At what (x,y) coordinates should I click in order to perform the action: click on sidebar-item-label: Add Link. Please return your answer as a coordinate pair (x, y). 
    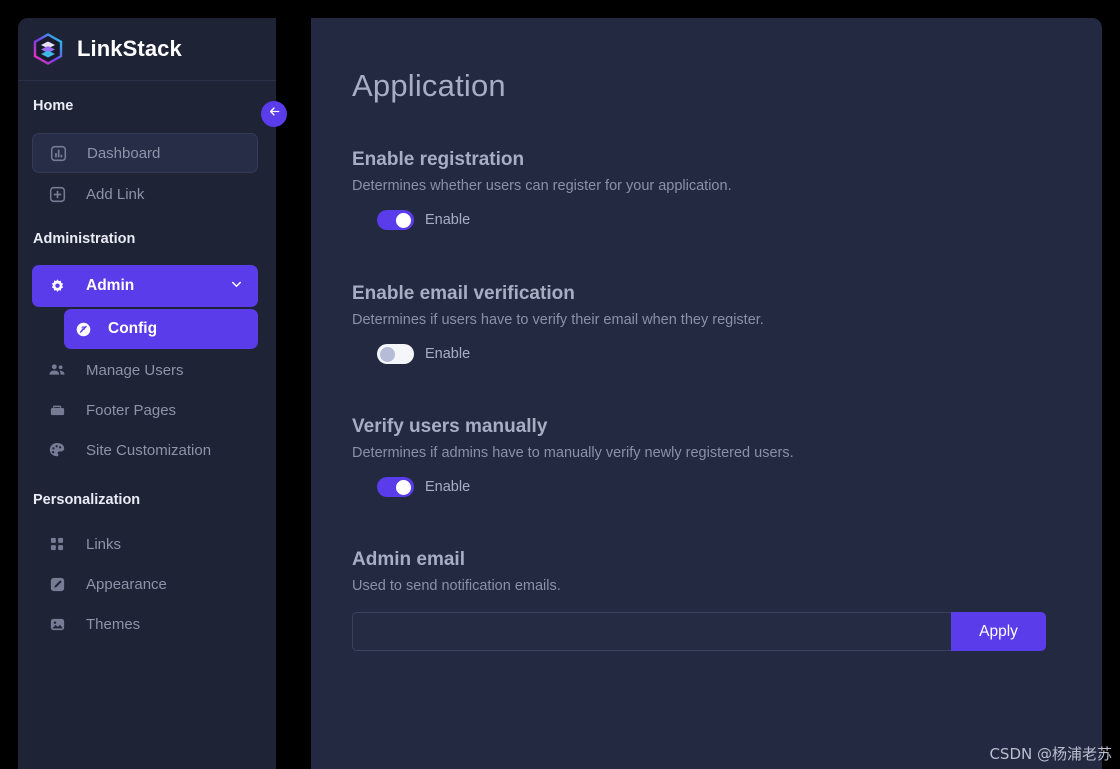
    Looking at the image, I should click on (115, 194).